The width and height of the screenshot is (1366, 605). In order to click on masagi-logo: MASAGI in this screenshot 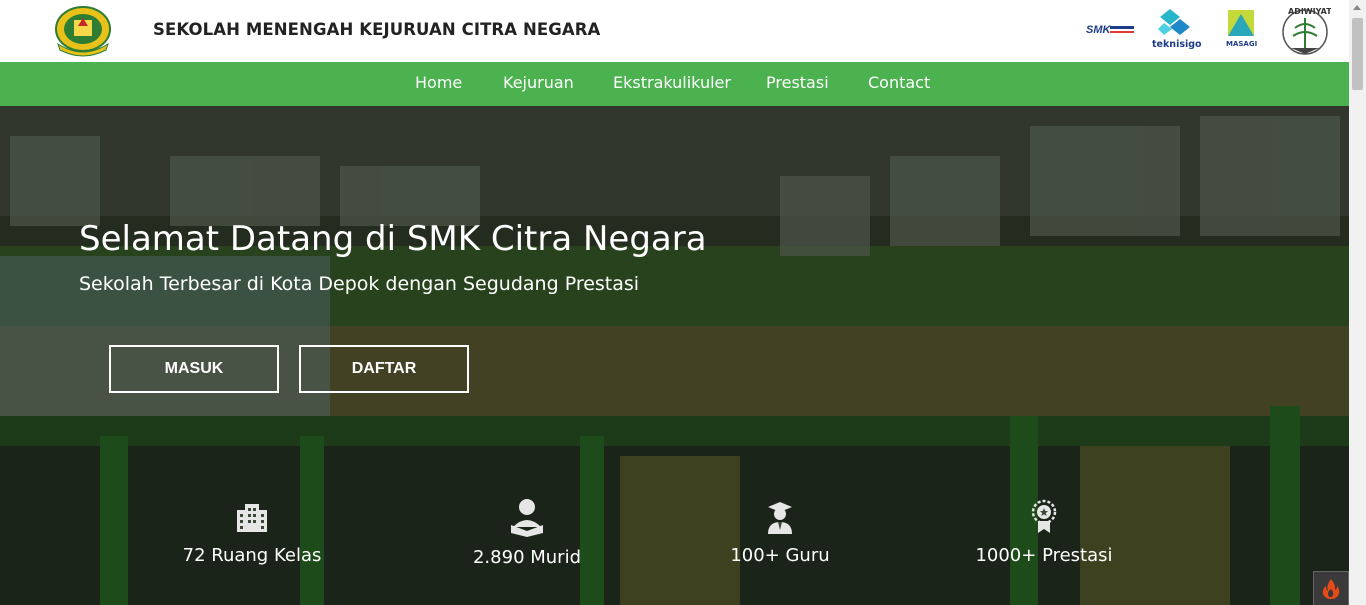, I will do `click(1242, 30)`.